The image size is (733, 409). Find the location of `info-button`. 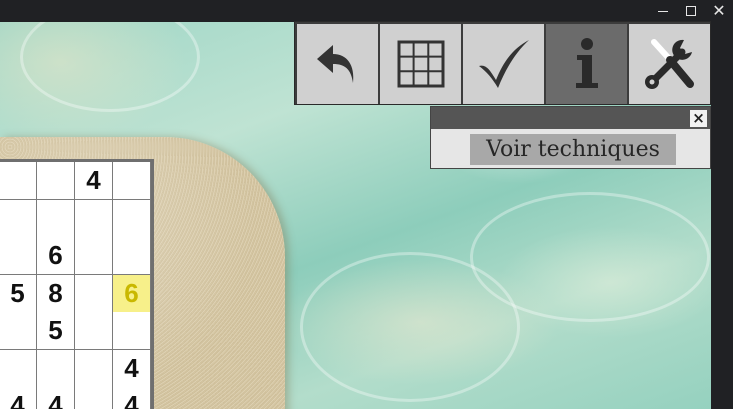

info-button is located at coordinates (586, 64).